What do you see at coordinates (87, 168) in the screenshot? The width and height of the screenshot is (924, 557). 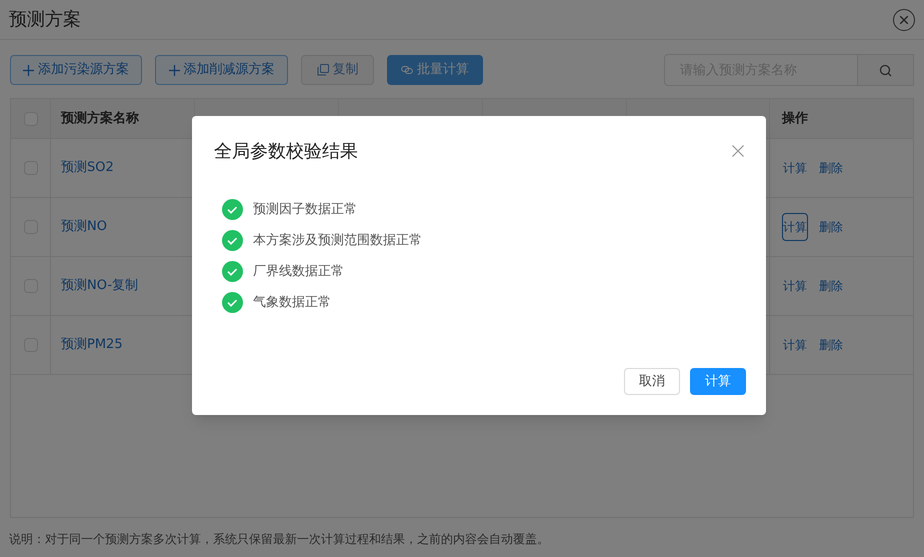 I see `scheme-link: 预测SO2` at bounding box center [87, 168].